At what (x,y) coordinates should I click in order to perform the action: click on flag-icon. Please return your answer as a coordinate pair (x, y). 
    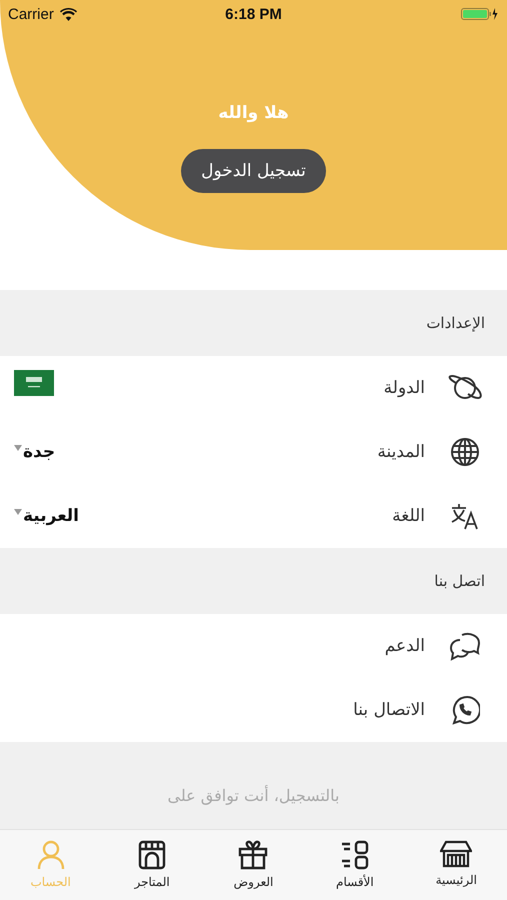
    Looking at the image, I should click on (34, 383).